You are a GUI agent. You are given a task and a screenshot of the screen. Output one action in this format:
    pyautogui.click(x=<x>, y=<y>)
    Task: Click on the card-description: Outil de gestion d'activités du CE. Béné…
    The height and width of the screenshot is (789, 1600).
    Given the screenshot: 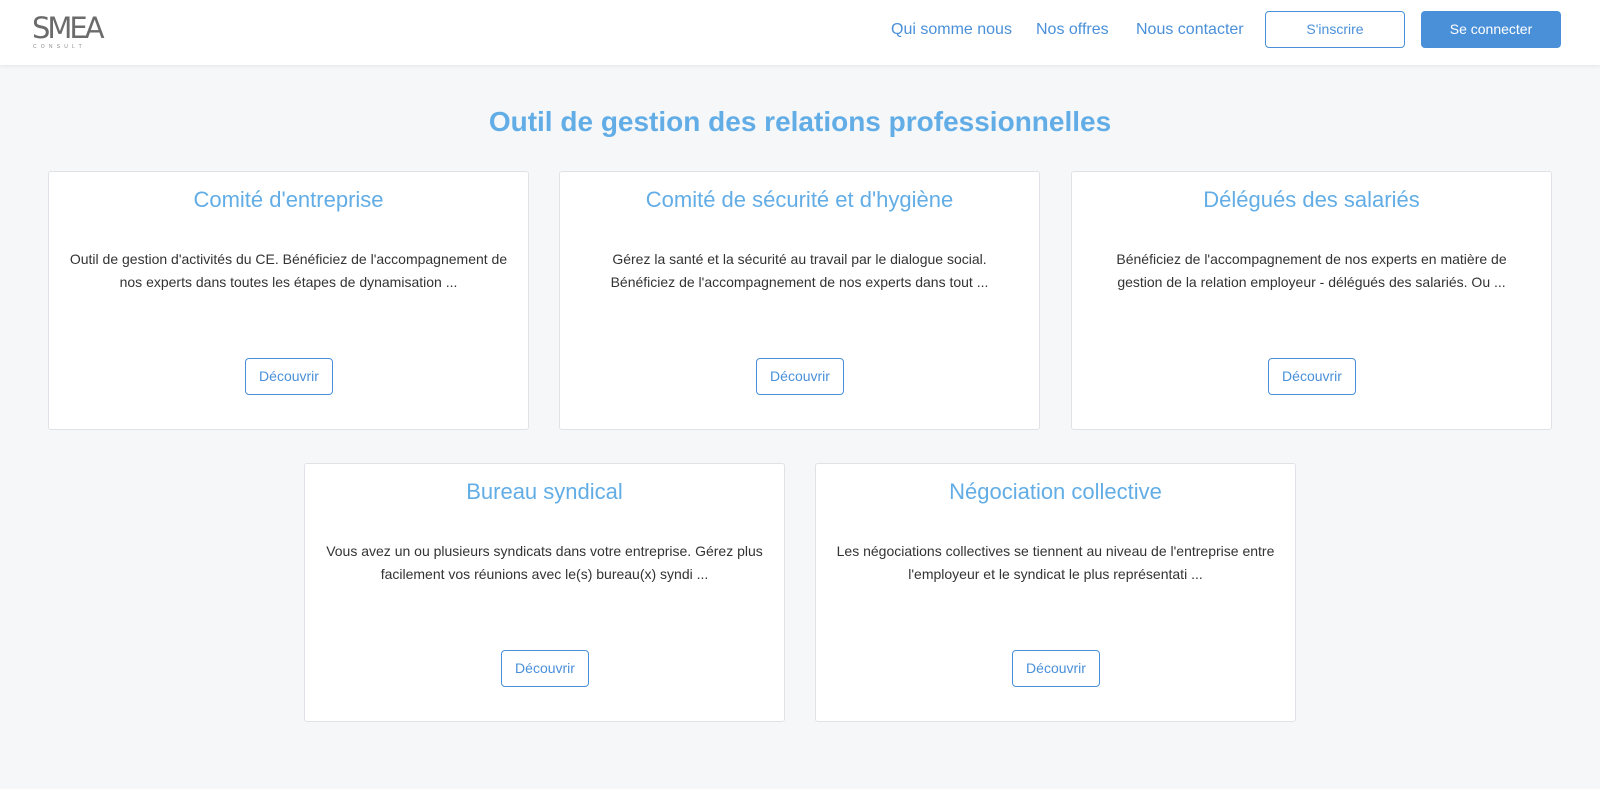 What is the action you would take?
    pyautogui.click(x=288, y=270)
    